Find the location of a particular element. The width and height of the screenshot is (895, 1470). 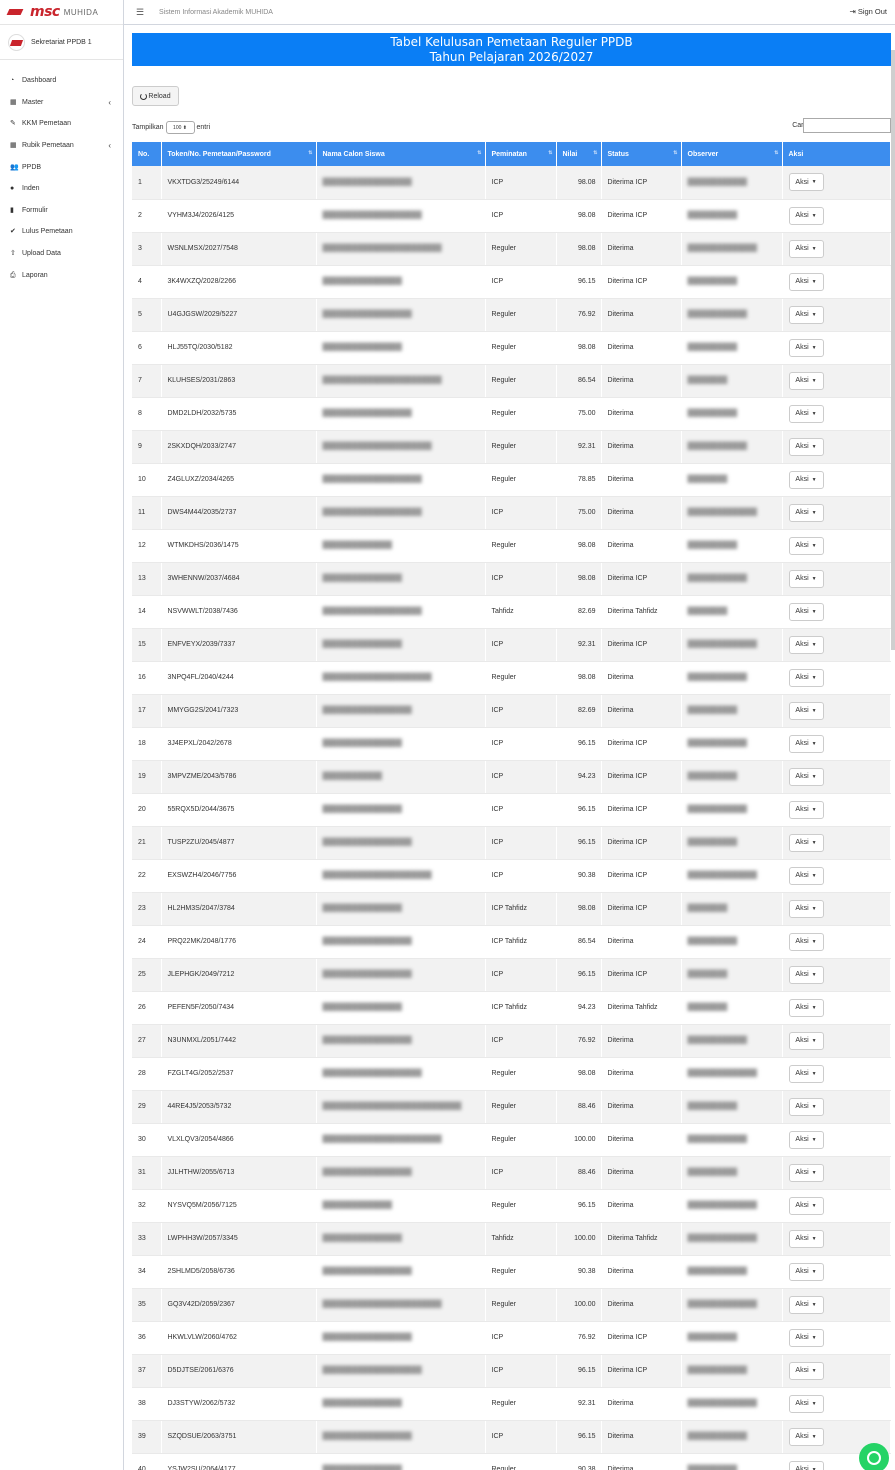

peminatan-cell: ICP is located at coordinates (521, 183).